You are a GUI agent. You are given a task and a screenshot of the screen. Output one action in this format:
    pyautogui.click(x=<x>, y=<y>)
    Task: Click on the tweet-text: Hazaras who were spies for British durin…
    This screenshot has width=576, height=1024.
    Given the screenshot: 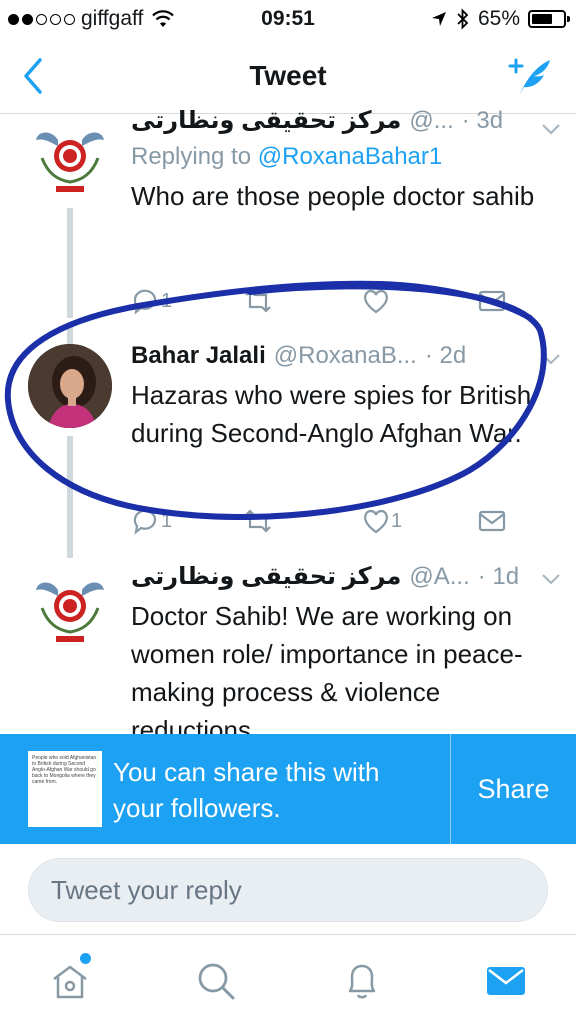 What is the action you would take?
    pyautogui.click(x=331, y=414)
    